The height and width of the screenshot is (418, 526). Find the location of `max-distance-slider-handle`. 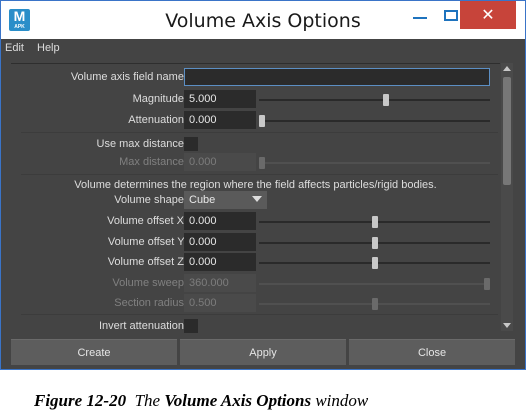

max-distance-slider-handle is located at coordinates (262, 163).